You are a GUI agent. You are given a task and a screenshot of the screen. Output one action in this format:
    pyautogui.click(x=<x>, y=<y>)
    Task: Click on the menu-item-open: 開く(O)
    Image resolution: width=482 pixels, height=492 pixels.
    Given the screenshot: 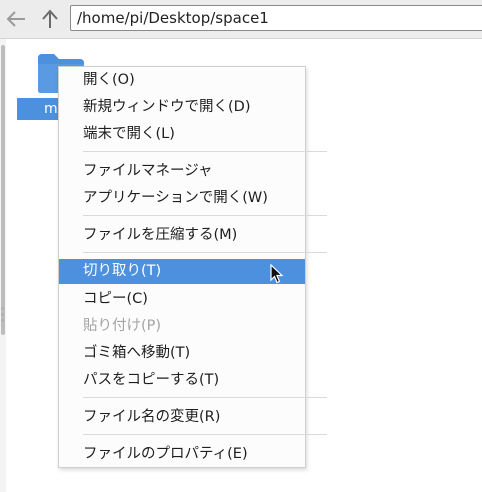 What is the action you would take?
    pyautogui.click(x=182, y=80)
    